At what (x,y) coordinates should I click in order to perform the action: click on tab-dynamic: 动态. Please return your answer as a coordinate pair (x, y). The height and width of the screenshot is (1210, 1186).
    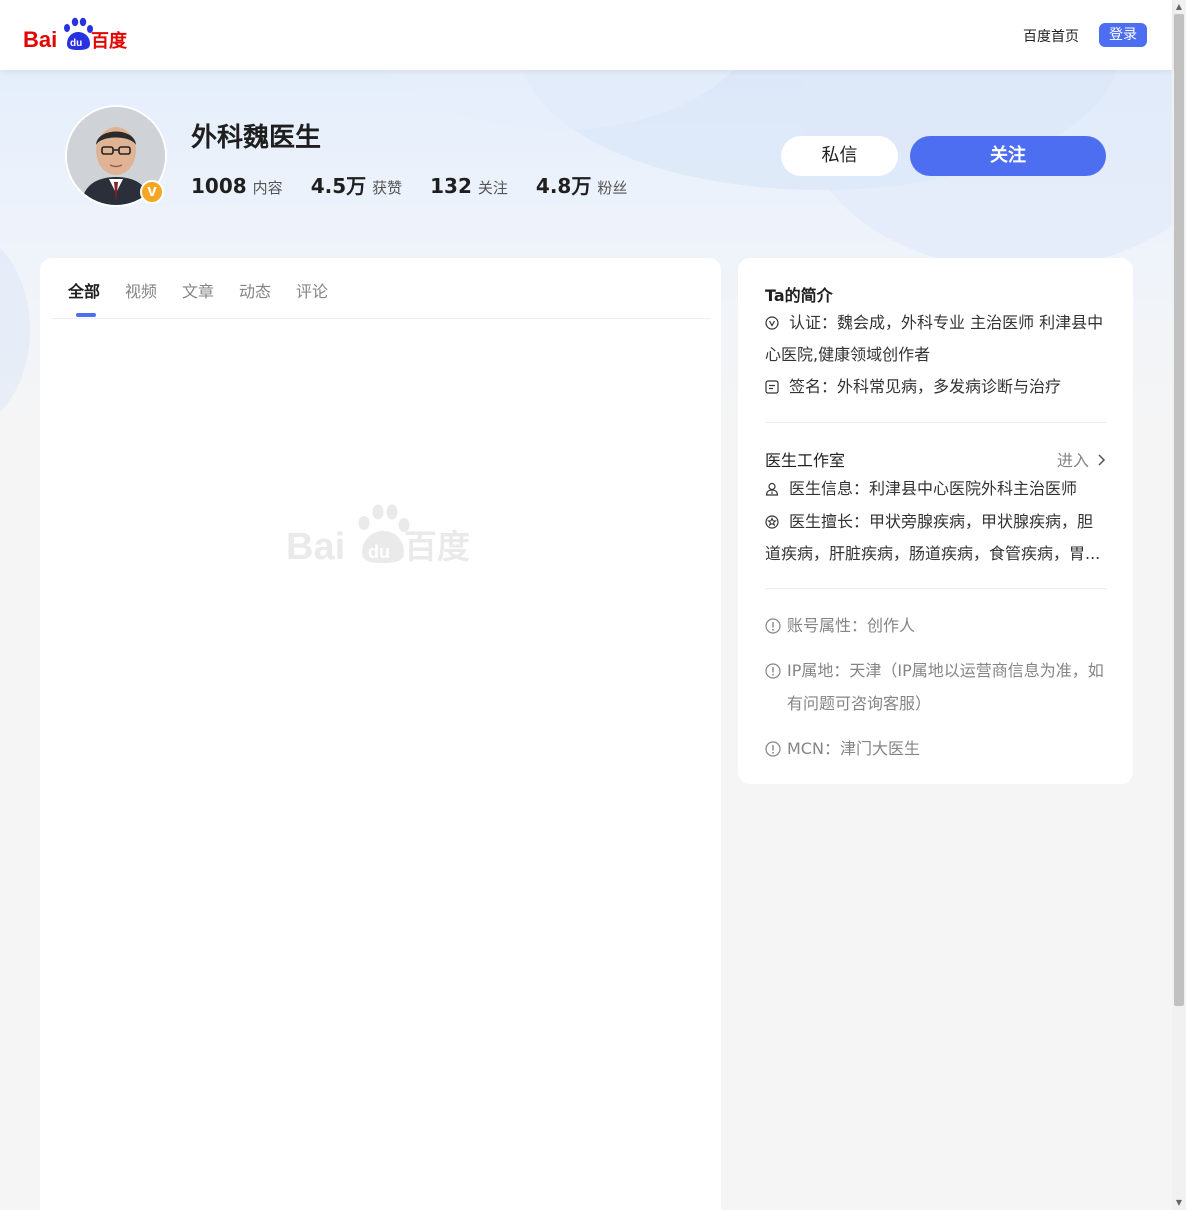
    Looking at the image, I should click on (255, 290).